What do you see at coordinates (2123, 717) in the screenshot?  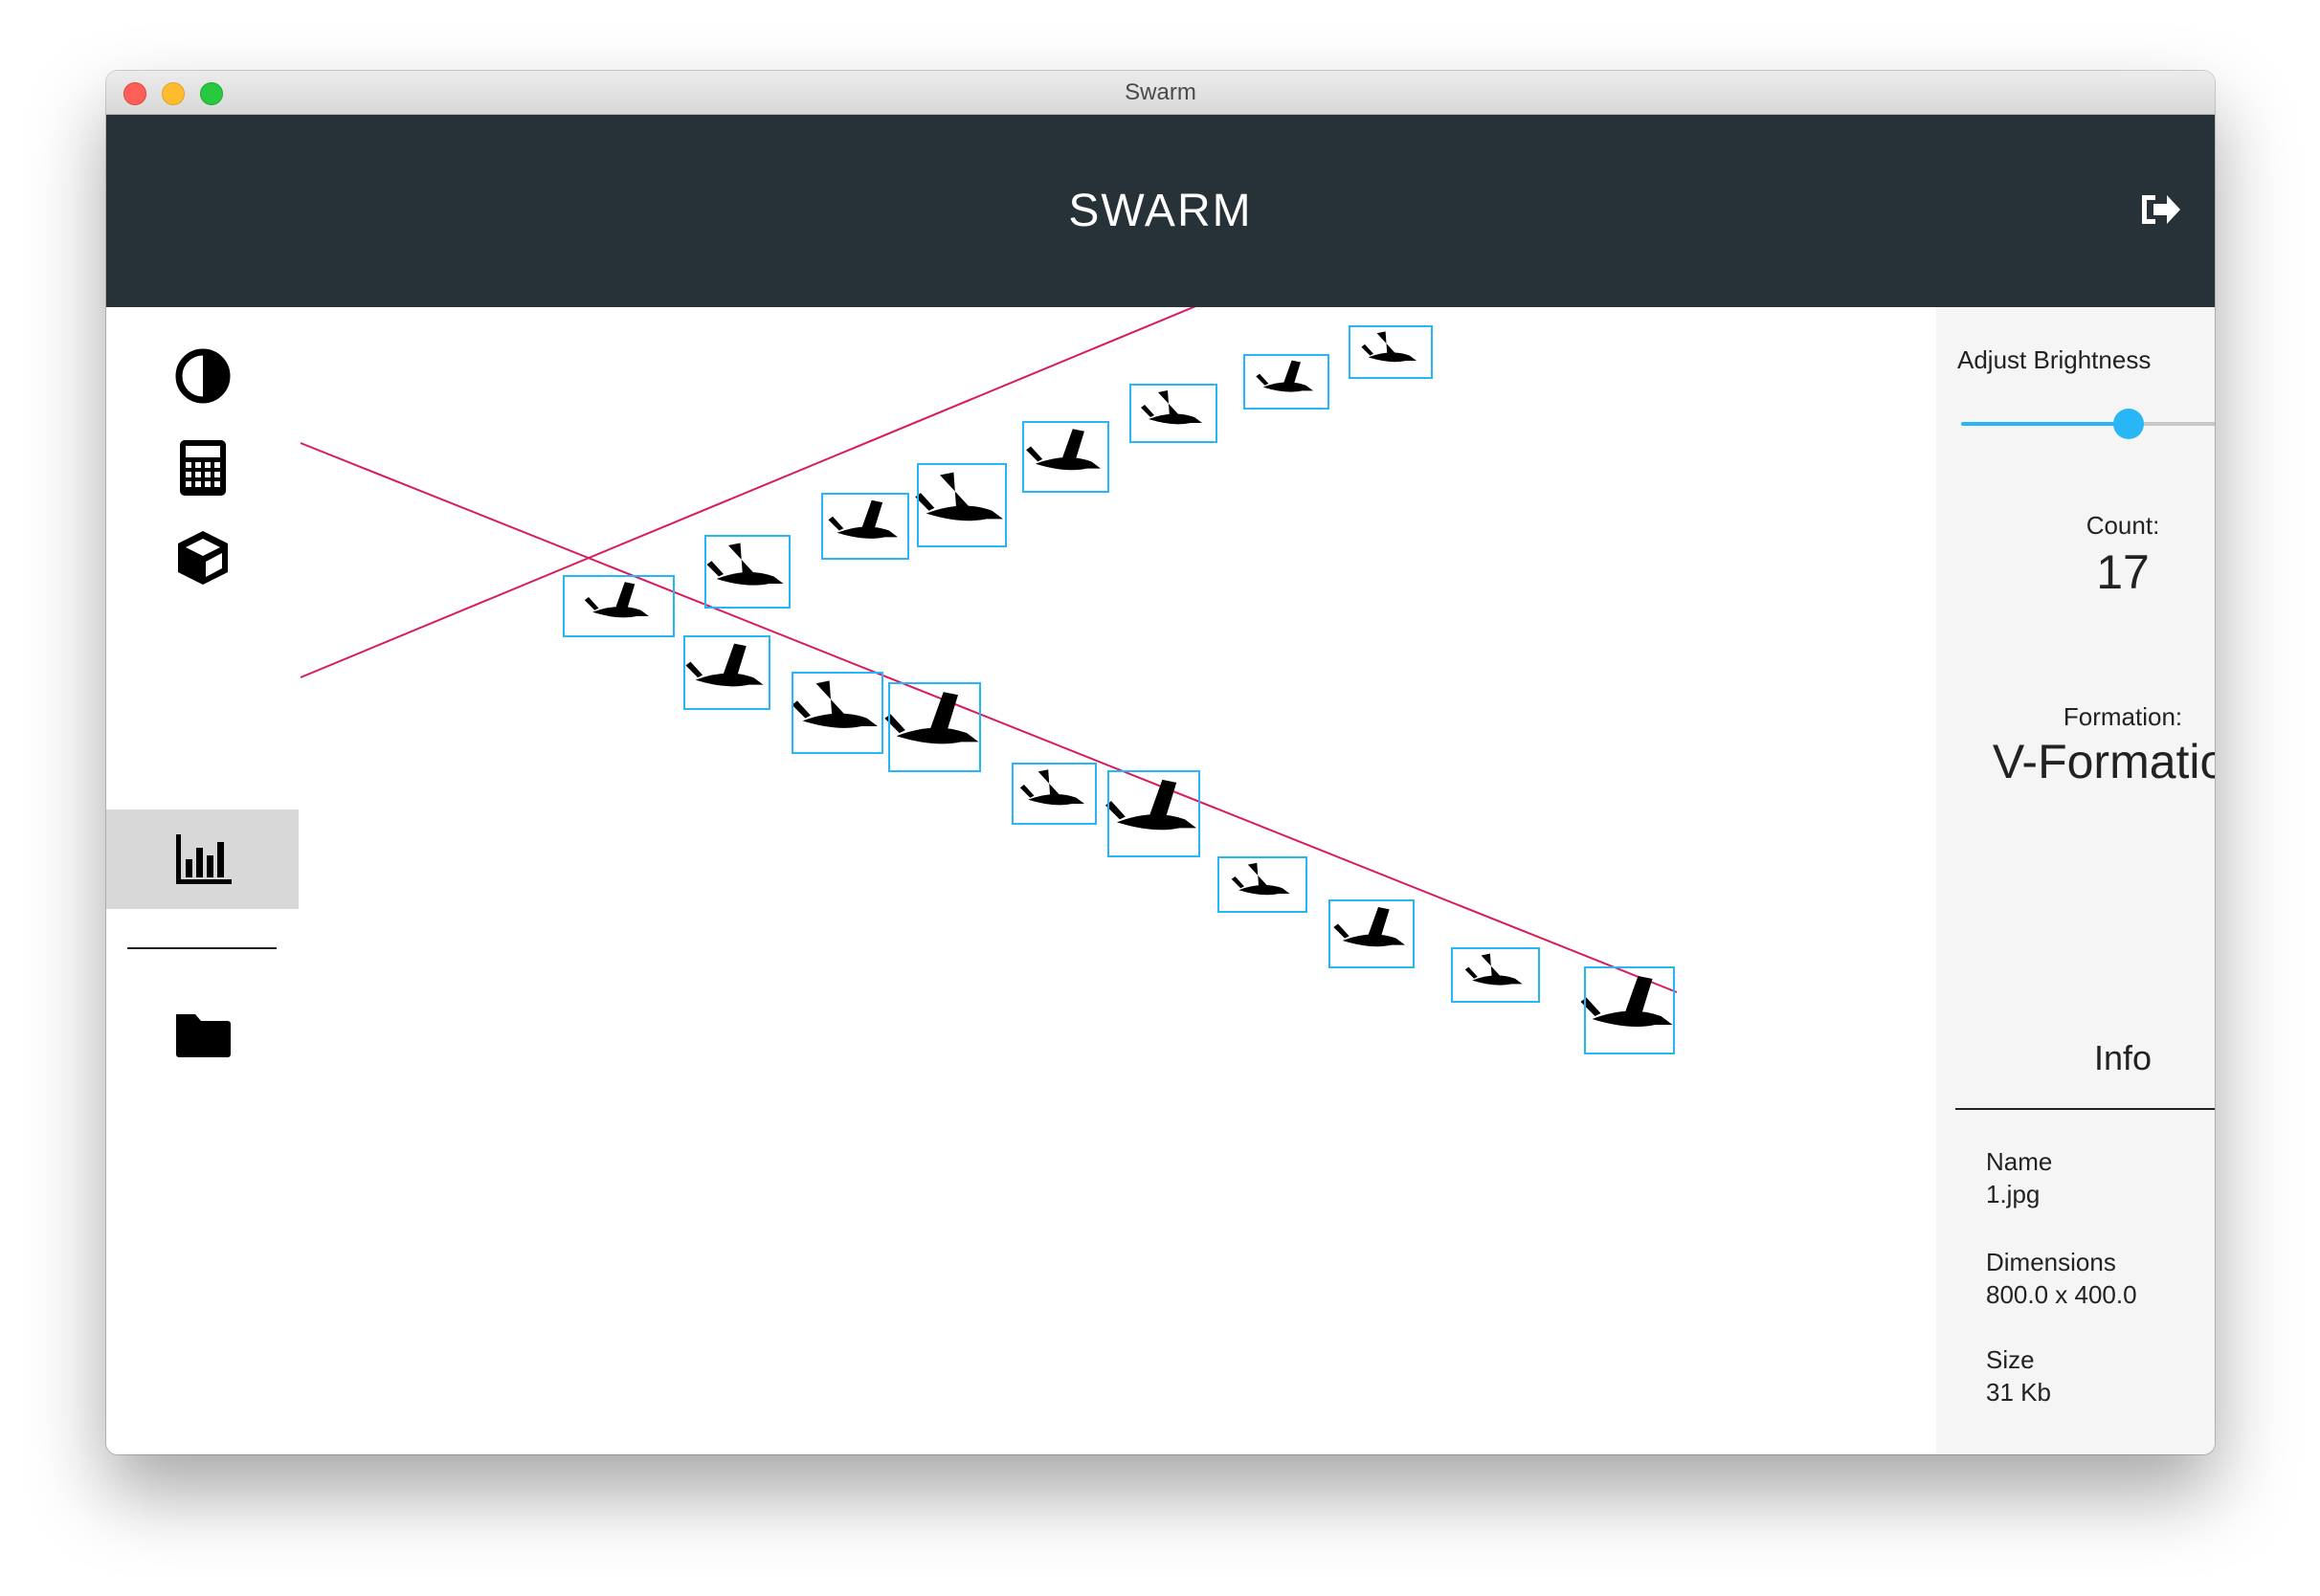 I see `formation-label: Formation:` at bounding box center [2123, 717].